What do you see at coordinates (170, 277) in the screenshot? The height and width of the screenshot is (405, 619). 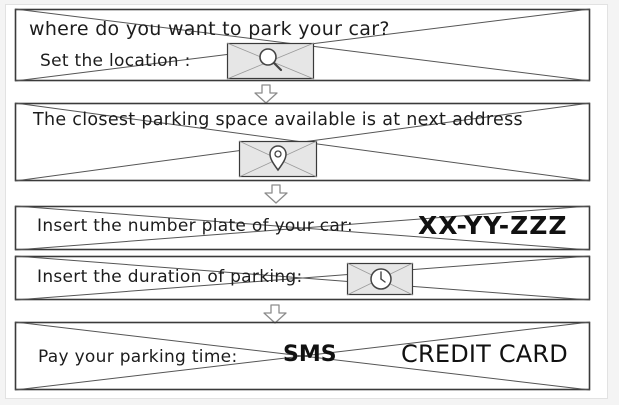 I see `duration-label: Insert the duration of parking:` at bounding box center [170, 277].